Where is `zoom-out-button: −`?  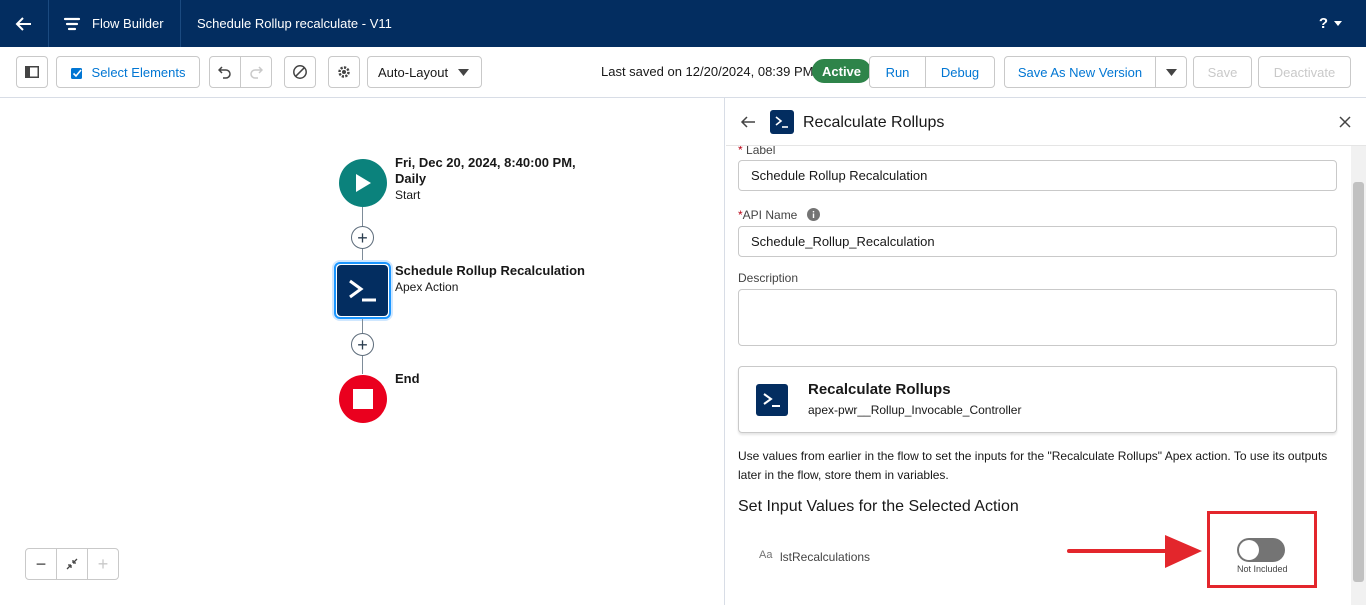 zoom-out-button: − is located at coordinates (41, 564).